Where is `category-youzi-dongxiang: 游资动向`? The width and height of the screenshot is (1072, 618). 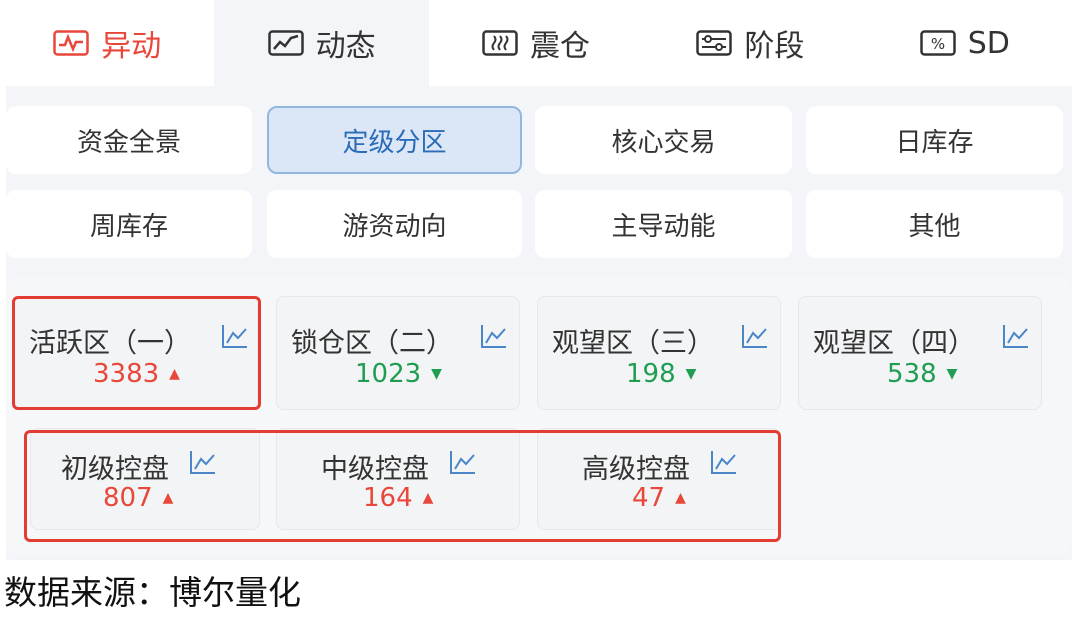 category-youzi-dongxiang: 游资动向 is located at coordinates (394, 224).